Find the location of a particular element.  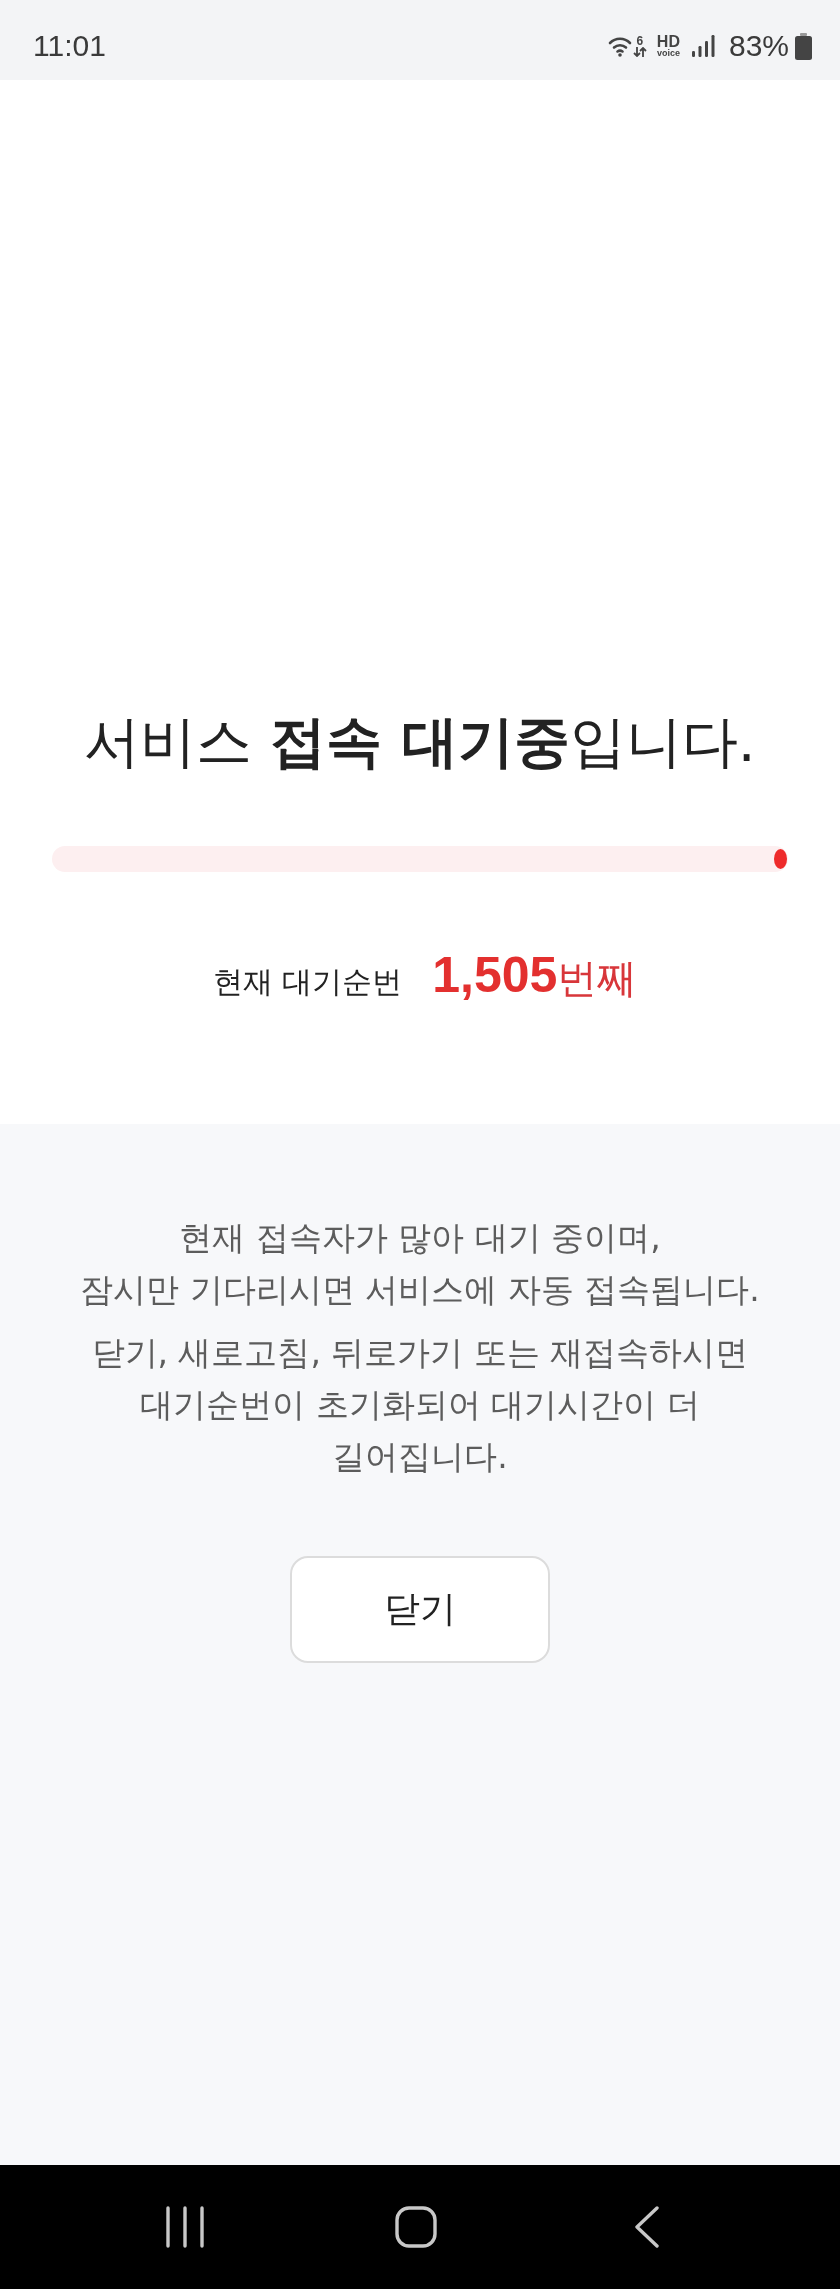

queue-suffix: 번째 is located at coordinates (597, 978).